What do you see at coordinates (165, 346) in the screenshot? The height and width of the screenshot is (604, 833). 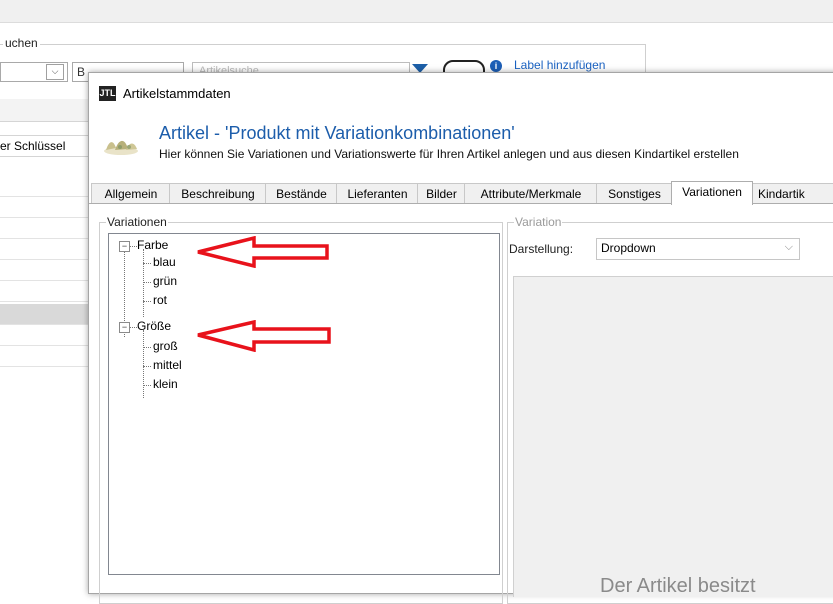 I see `tree-leaf-gross: groß` at bounding box center [165, 346].